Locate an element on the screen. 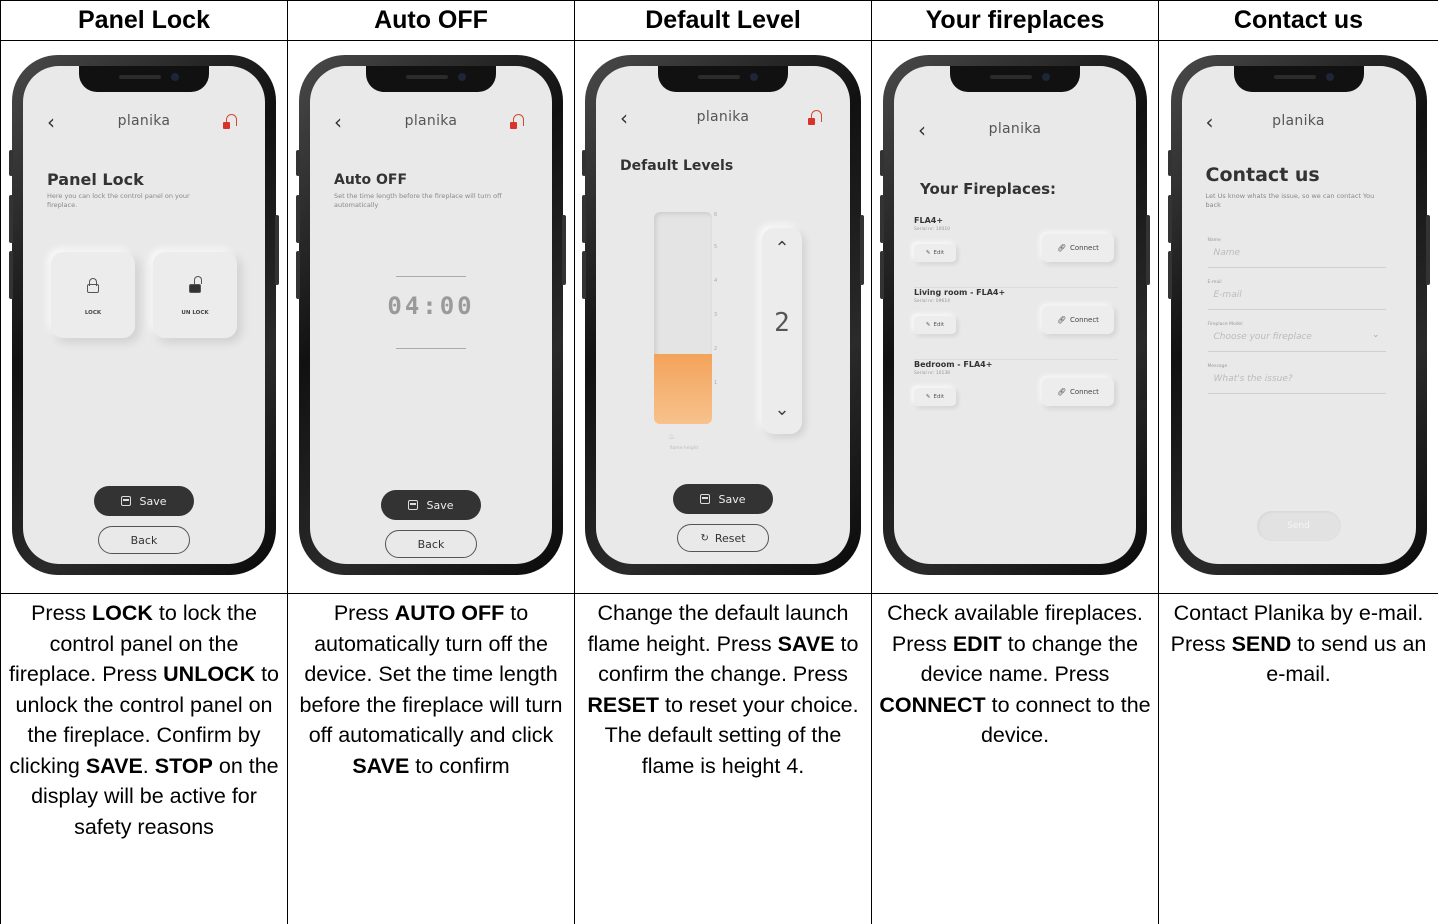 This screenshot has height=924, width=1438. gauge-caption: flame height is located at coordinates (684, 448).